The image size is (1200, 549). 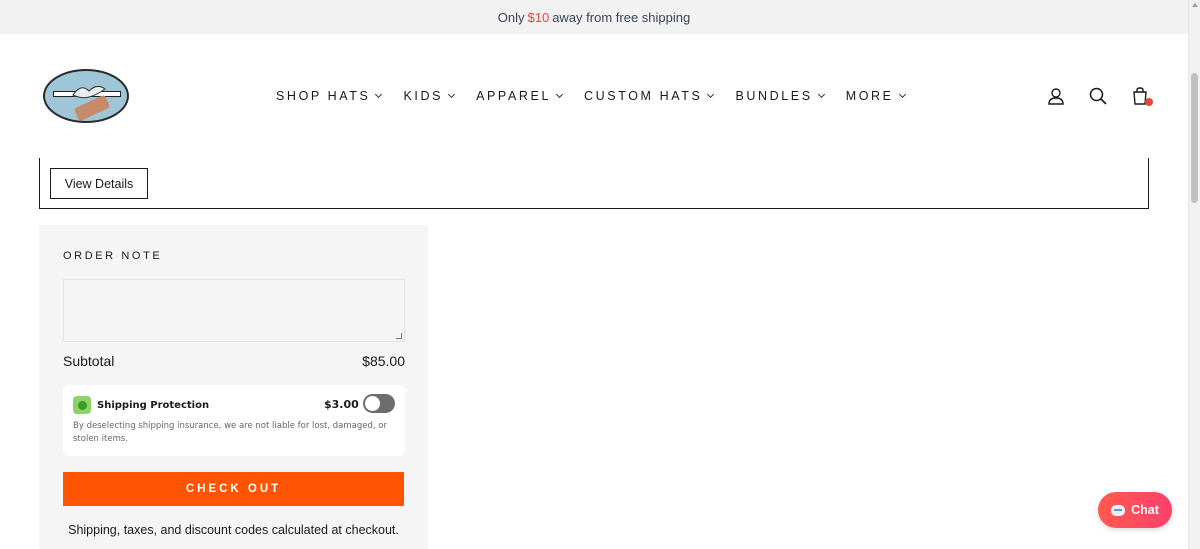 What do you see at coordinates (643, 96) in the screenshot?
I see `nav-item-label: CUSTOM HATS` at bounding box center [643, 96].